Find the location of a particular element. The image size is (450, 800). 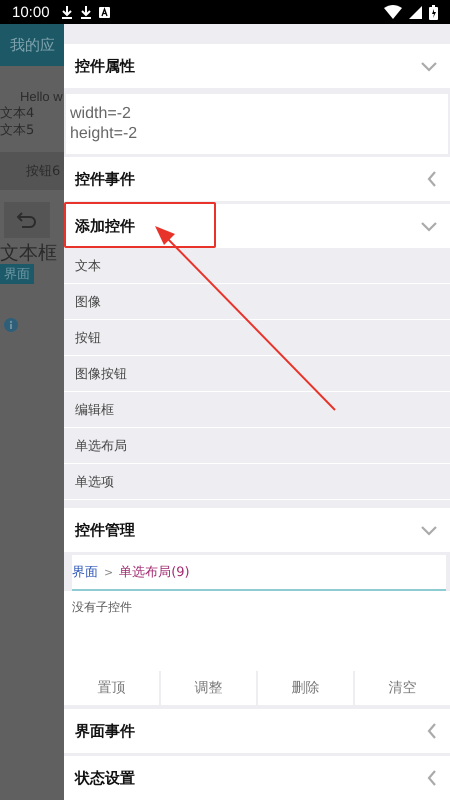

screen-tag: 界面 is located at coordinates (17, 274).